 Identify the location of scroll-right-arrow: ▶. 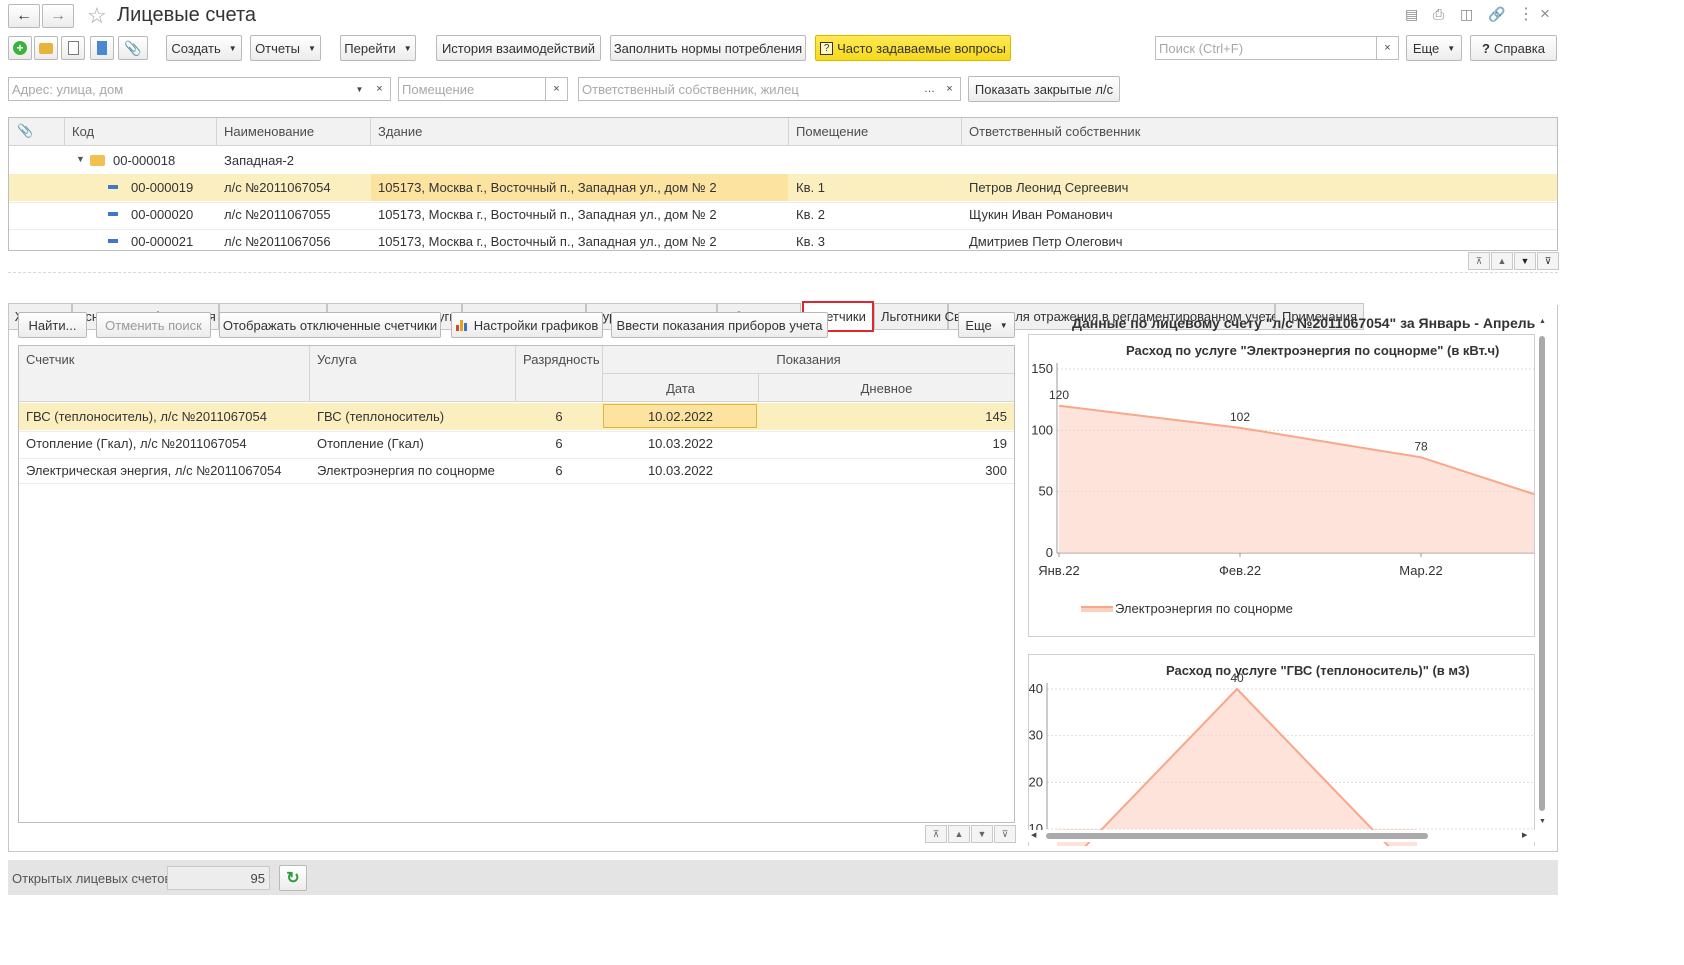
(1524, 835).